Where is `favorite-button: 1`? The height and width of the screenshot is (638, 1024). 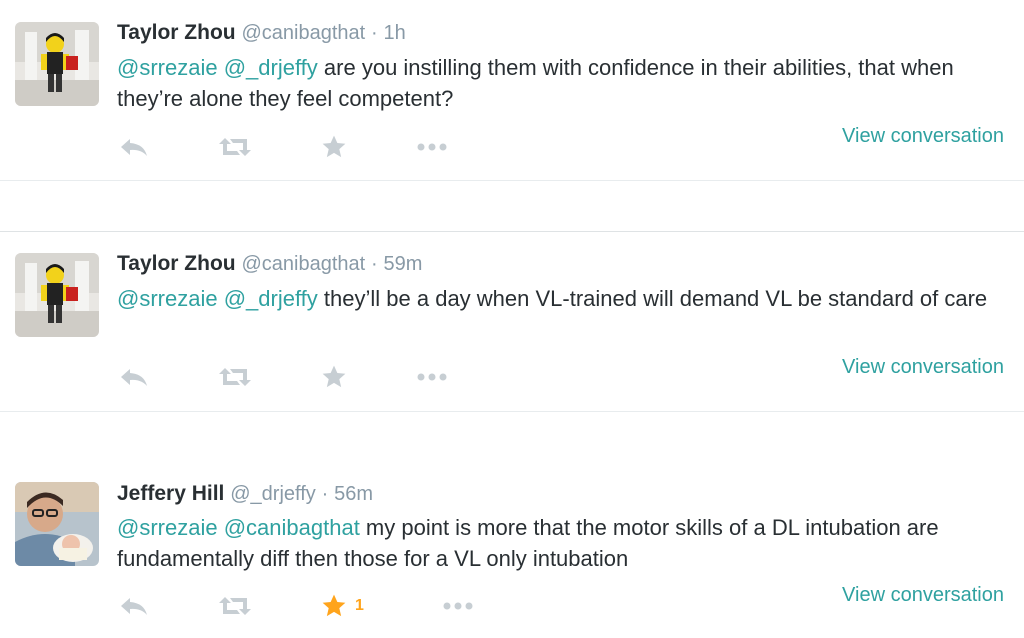 favorite-button: 1 is located at coordinates (342, 606).